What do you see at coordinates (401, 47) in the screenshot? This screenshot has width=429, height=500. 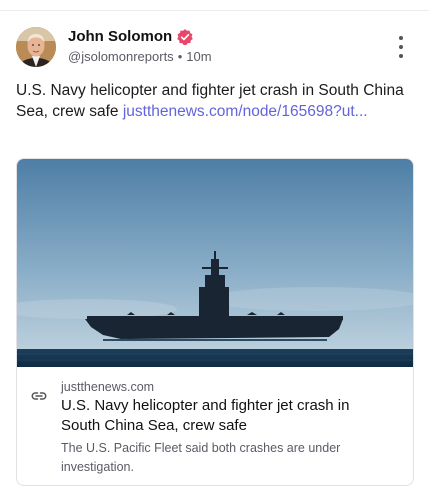 I see `more-vertical-icon` at bounding box center [401, 47].